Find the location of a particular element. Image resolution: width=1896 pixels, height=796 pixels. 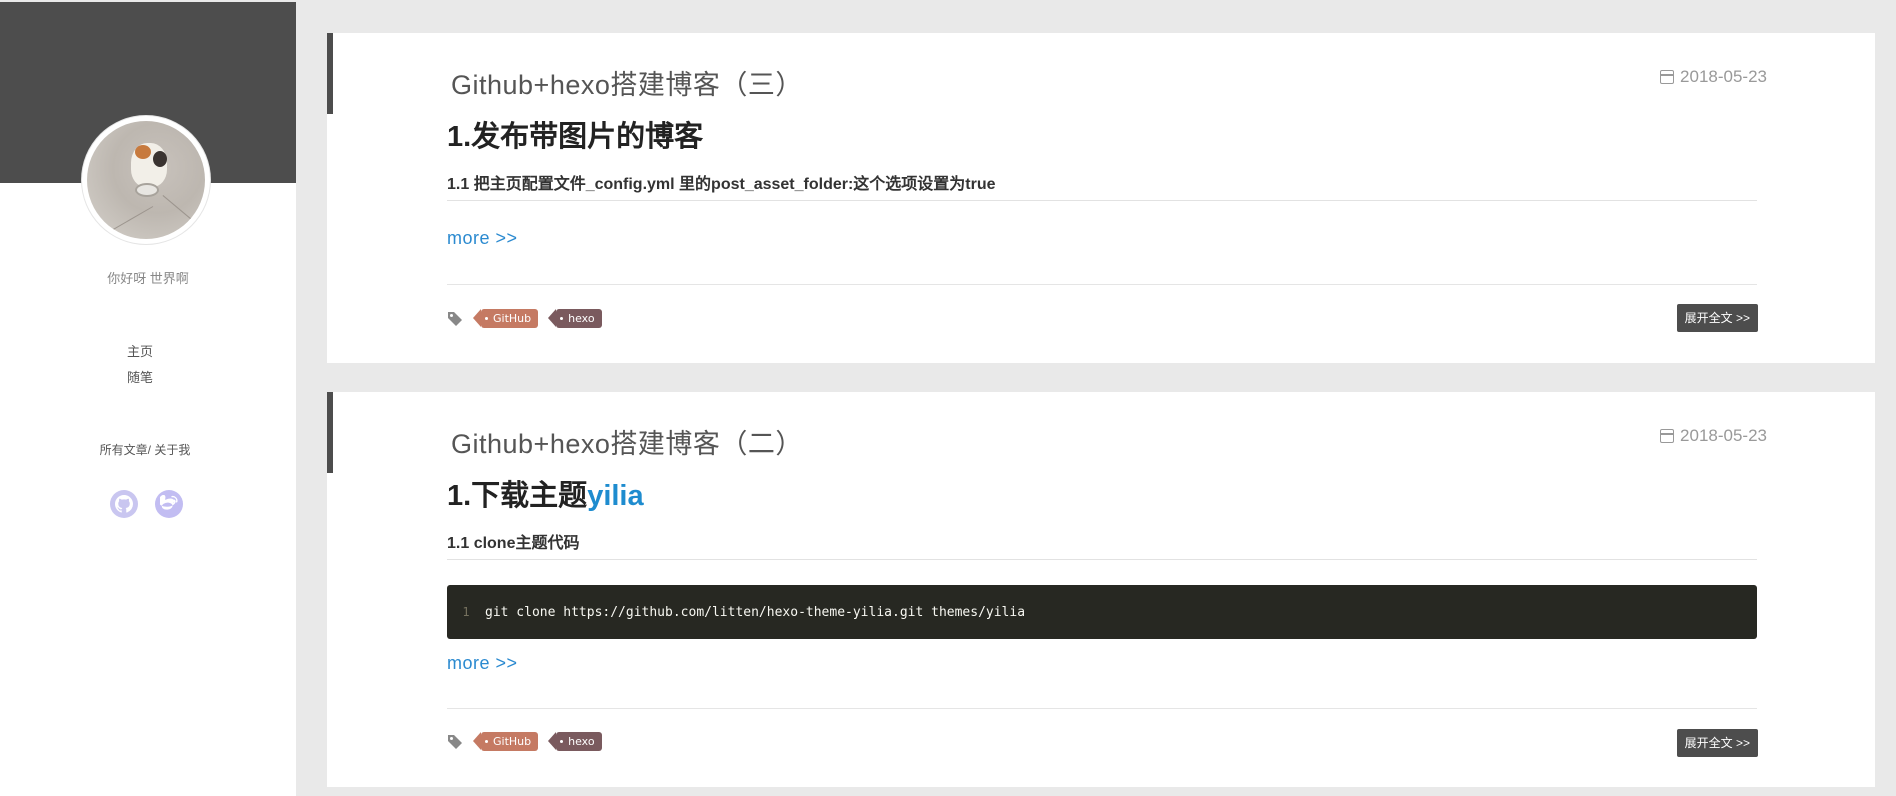

social-links is located at coordinates (146, 504).